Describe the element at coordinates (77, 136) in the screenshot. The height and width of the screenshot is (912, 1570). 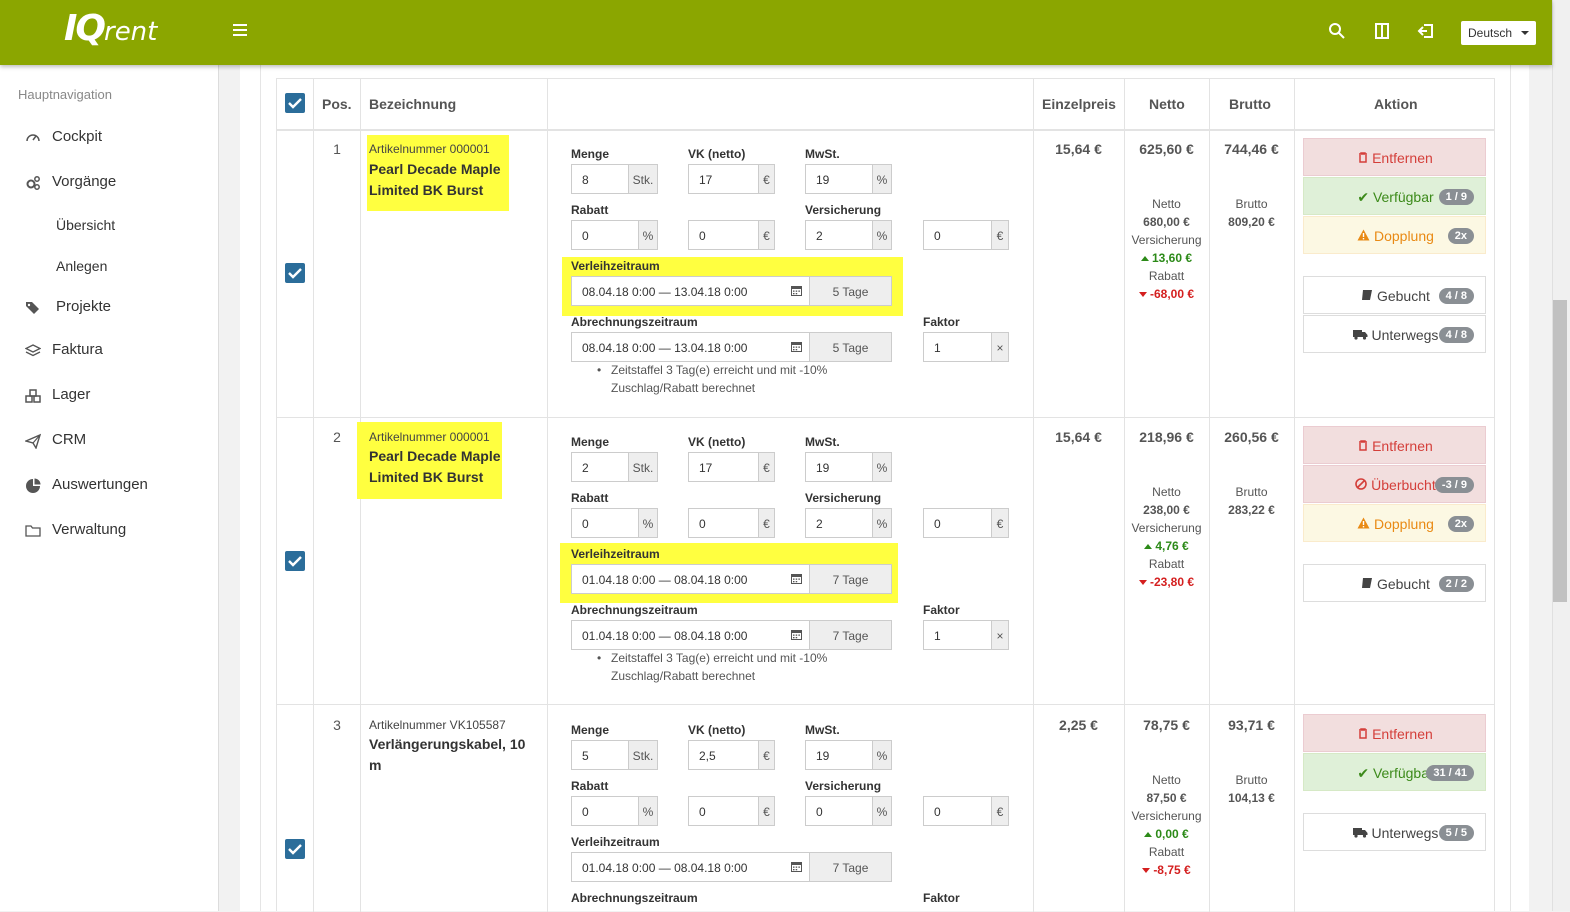
I see `sidebar-item-label: Cockpit` at that location.